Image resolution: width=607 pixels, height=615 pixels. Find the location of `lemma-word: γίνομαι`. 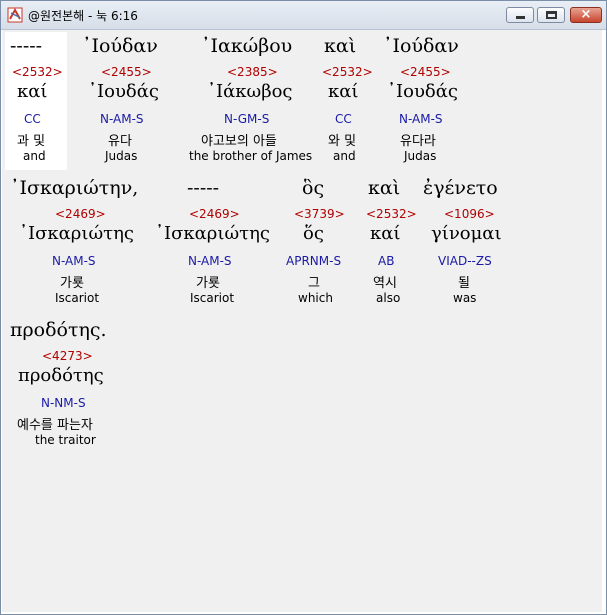

lemma-word: γίνομαι is located at coordinates (466, 233).